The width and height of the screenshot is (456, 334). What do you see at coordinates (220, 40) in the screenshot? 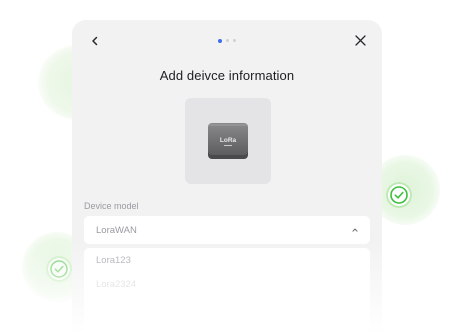
I see `step-dot-active` at bounding box center [220, 40].